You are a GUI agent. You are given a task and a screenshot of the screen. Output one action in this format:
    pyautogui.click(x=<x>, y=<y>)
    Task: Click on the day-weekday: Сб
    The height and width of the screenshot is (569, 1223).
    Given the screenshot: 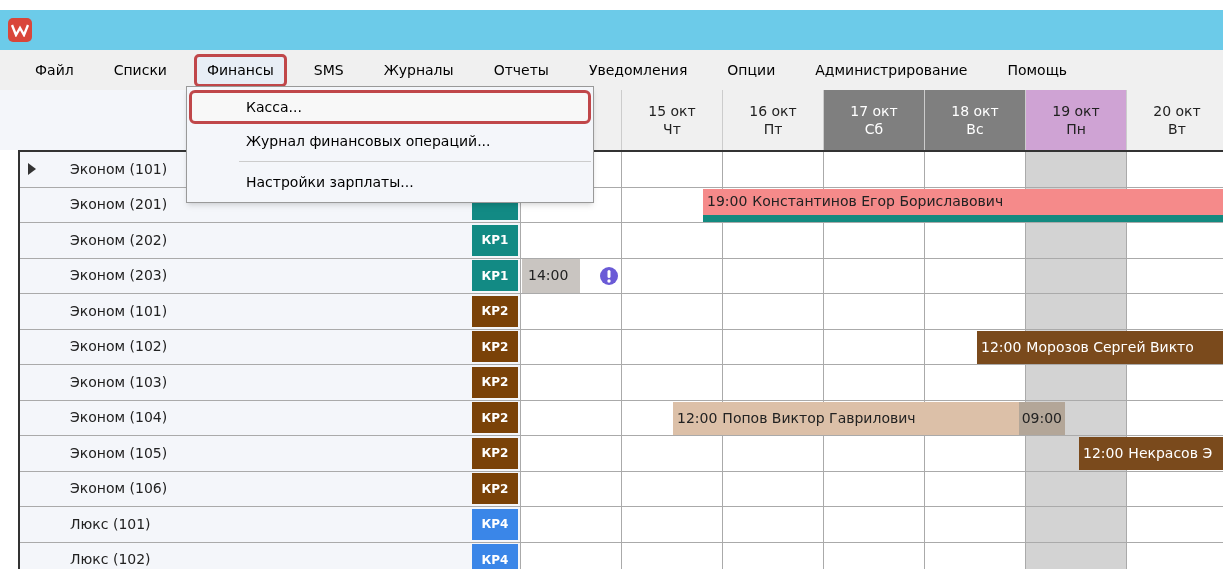 What is the action you would take?
    pyautogui.click(x=874, y=129)
    